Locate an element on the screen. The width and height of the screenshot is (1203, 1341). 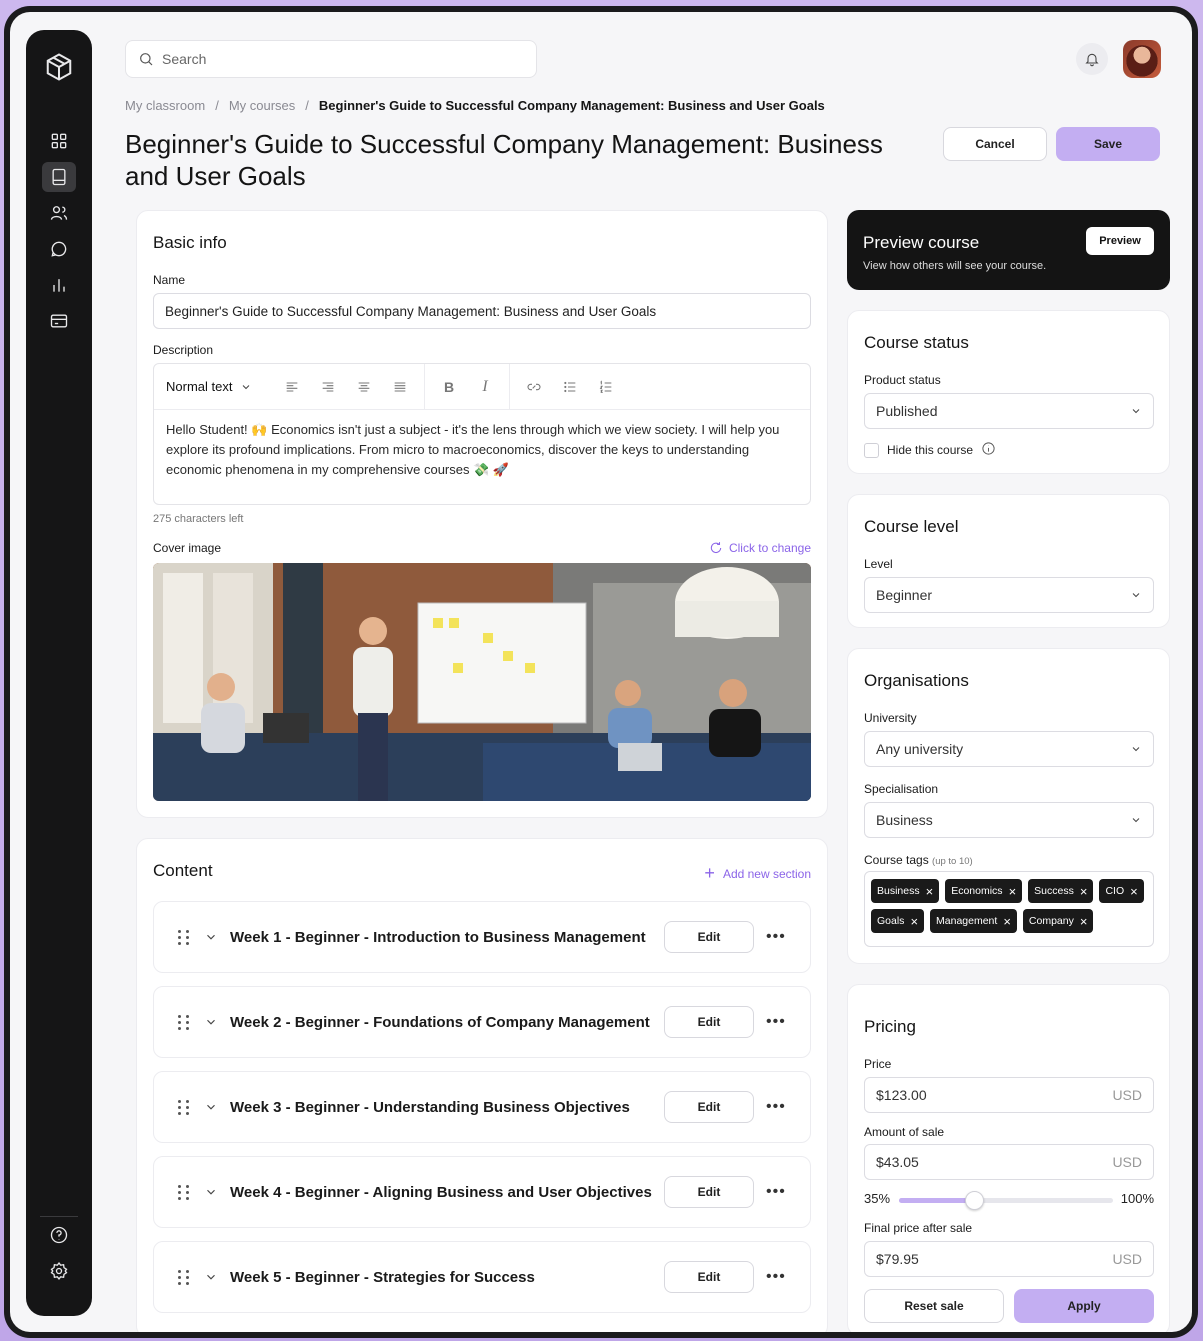
italic-icon: I is located at coordinates (485, 387).